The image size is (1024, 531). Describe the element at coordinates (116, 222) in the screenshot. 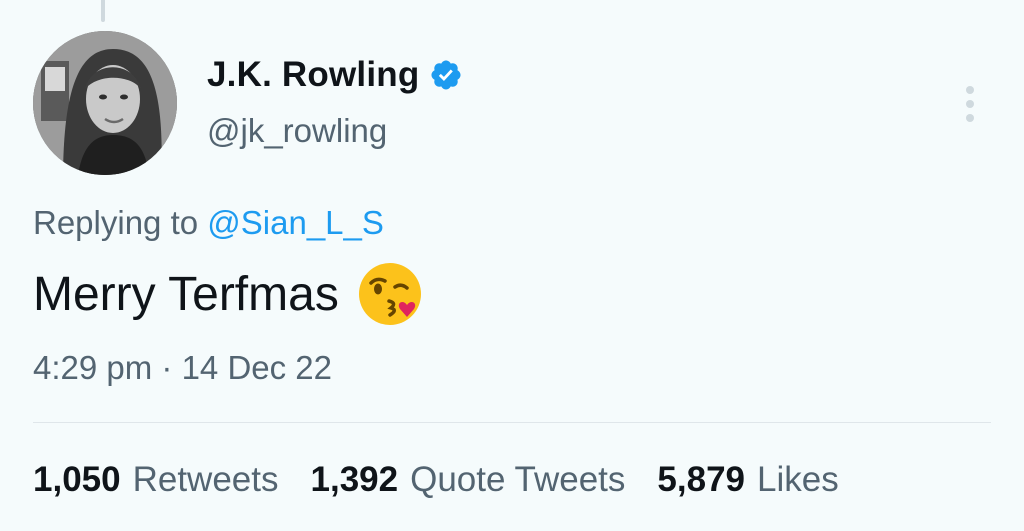

I see `reply-prefix: Replying to` at that location.